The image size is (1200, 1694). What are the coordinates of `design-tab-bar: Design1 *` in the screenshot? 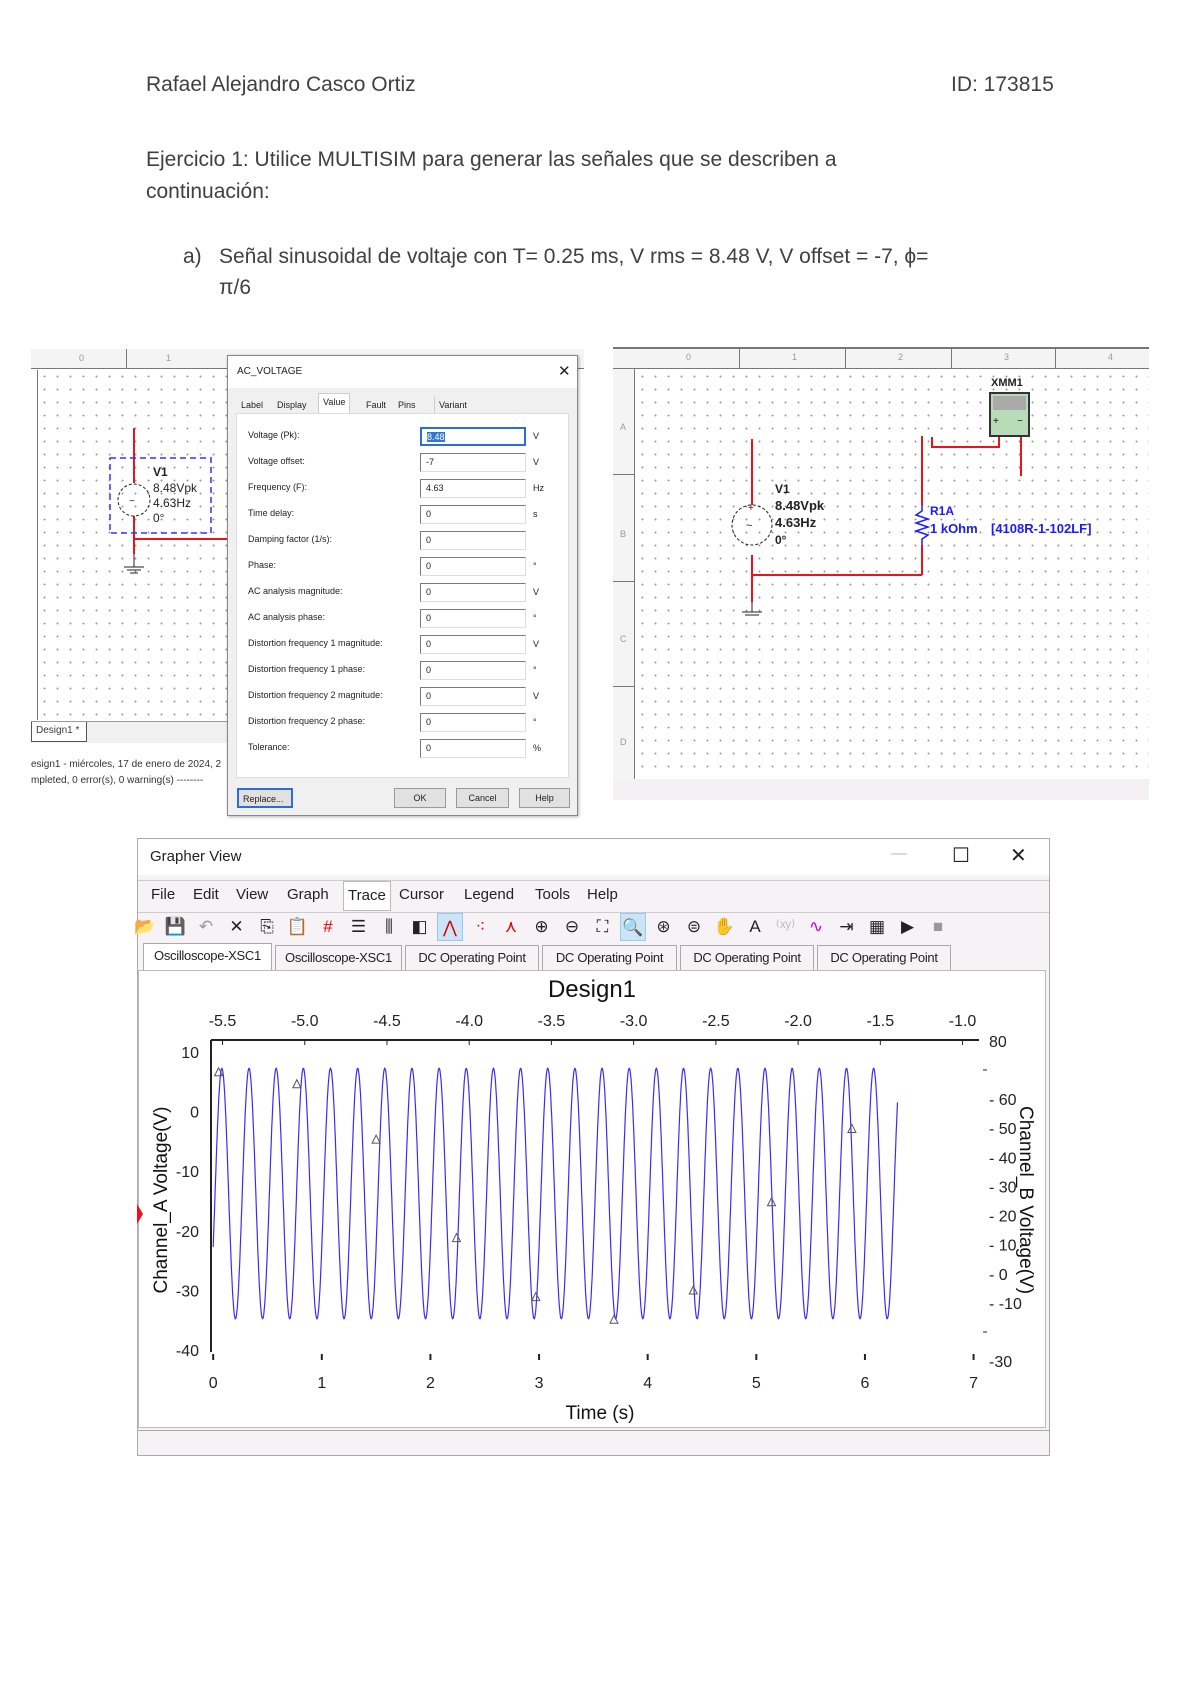 It's located at (131, 732).